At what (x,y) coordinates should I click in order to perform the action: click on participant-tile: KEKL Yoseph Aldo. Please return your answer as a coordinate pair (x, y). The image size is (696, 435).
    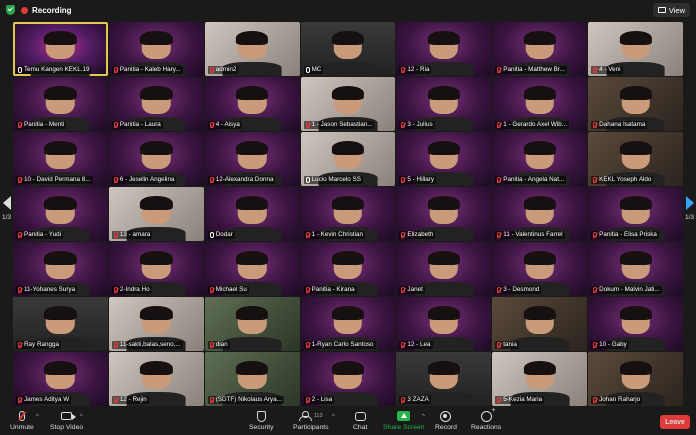
    Looking at the image, I should click on (635, 159).